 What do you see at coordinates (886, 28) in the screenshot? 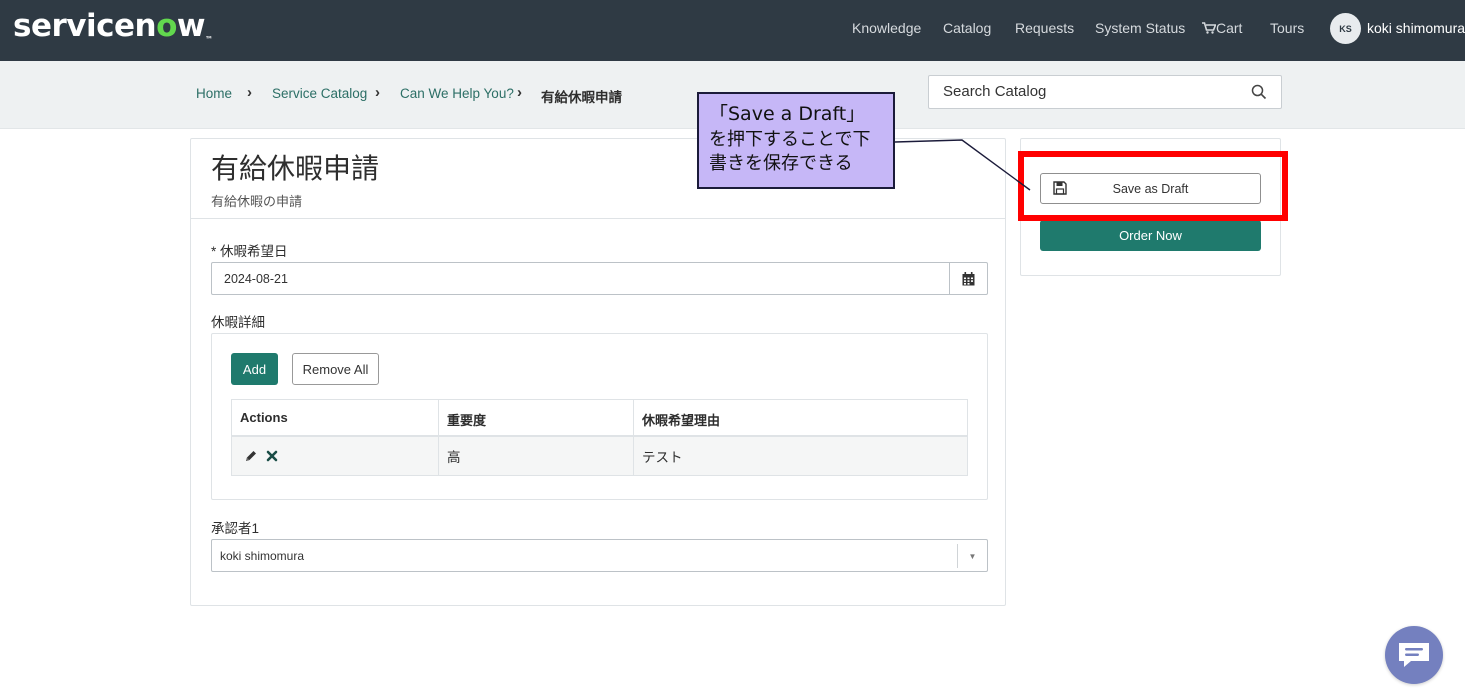
I see `nav-knowledge: Knowledge` at bounding box center [886, 28].